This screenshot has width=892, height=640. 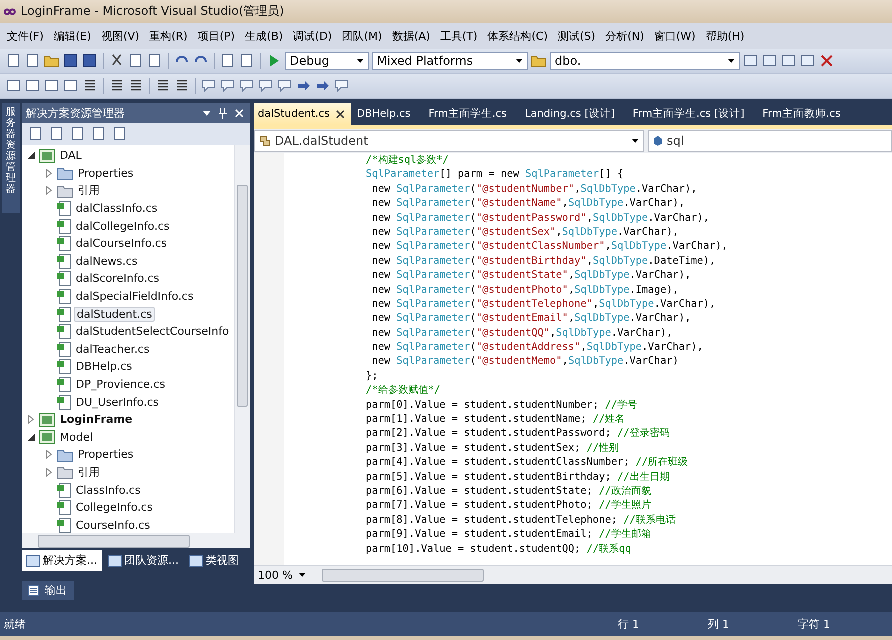 What do you see at coordinates (805, 114) in the screenshot?
I see `document-tab: Frm主面教师.cs` at bounding box center [805, 114].